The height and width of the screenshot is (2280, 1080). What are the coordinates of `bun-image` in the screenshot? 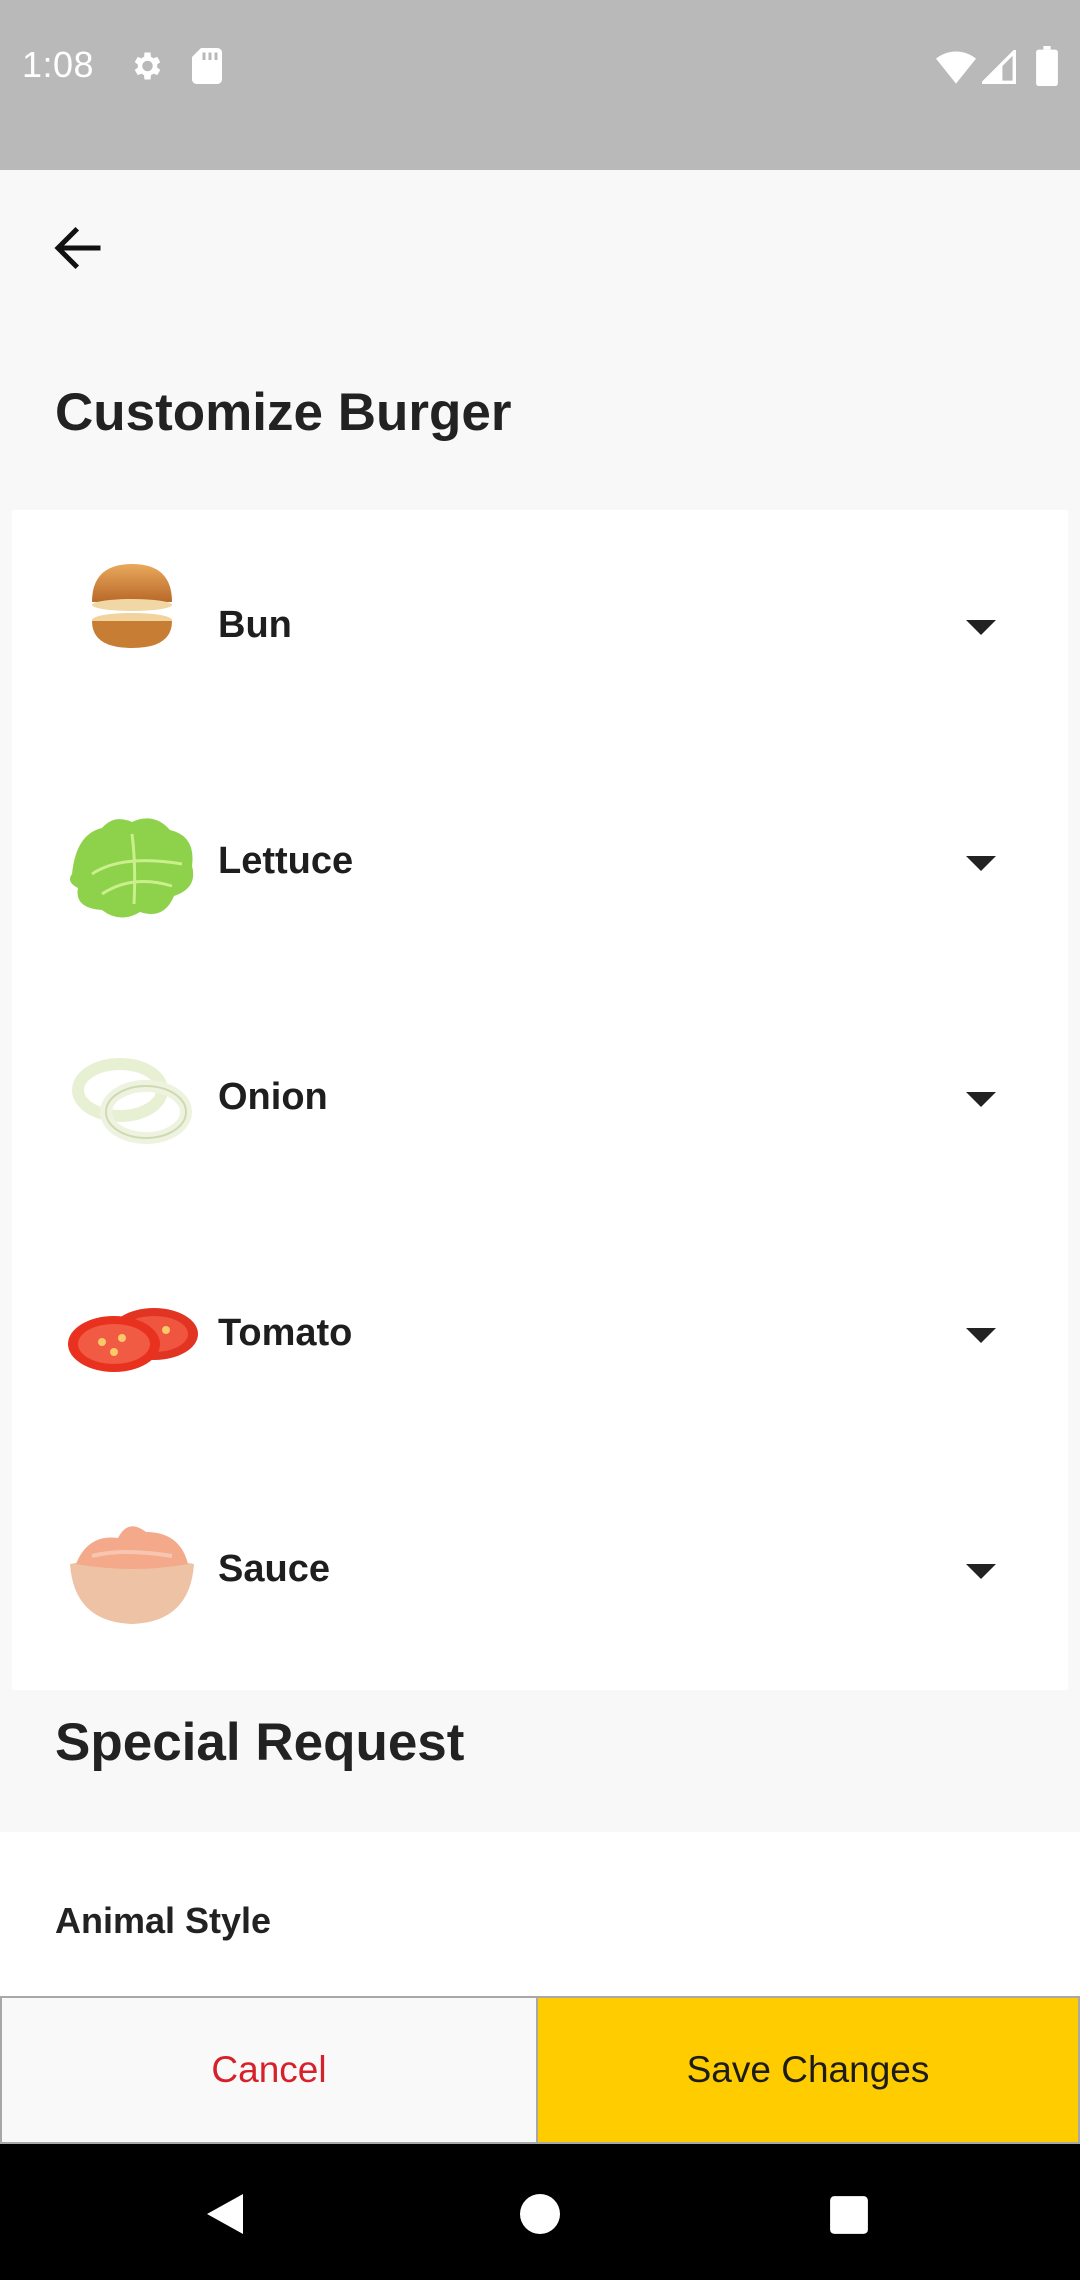 It's located at (132, 606).